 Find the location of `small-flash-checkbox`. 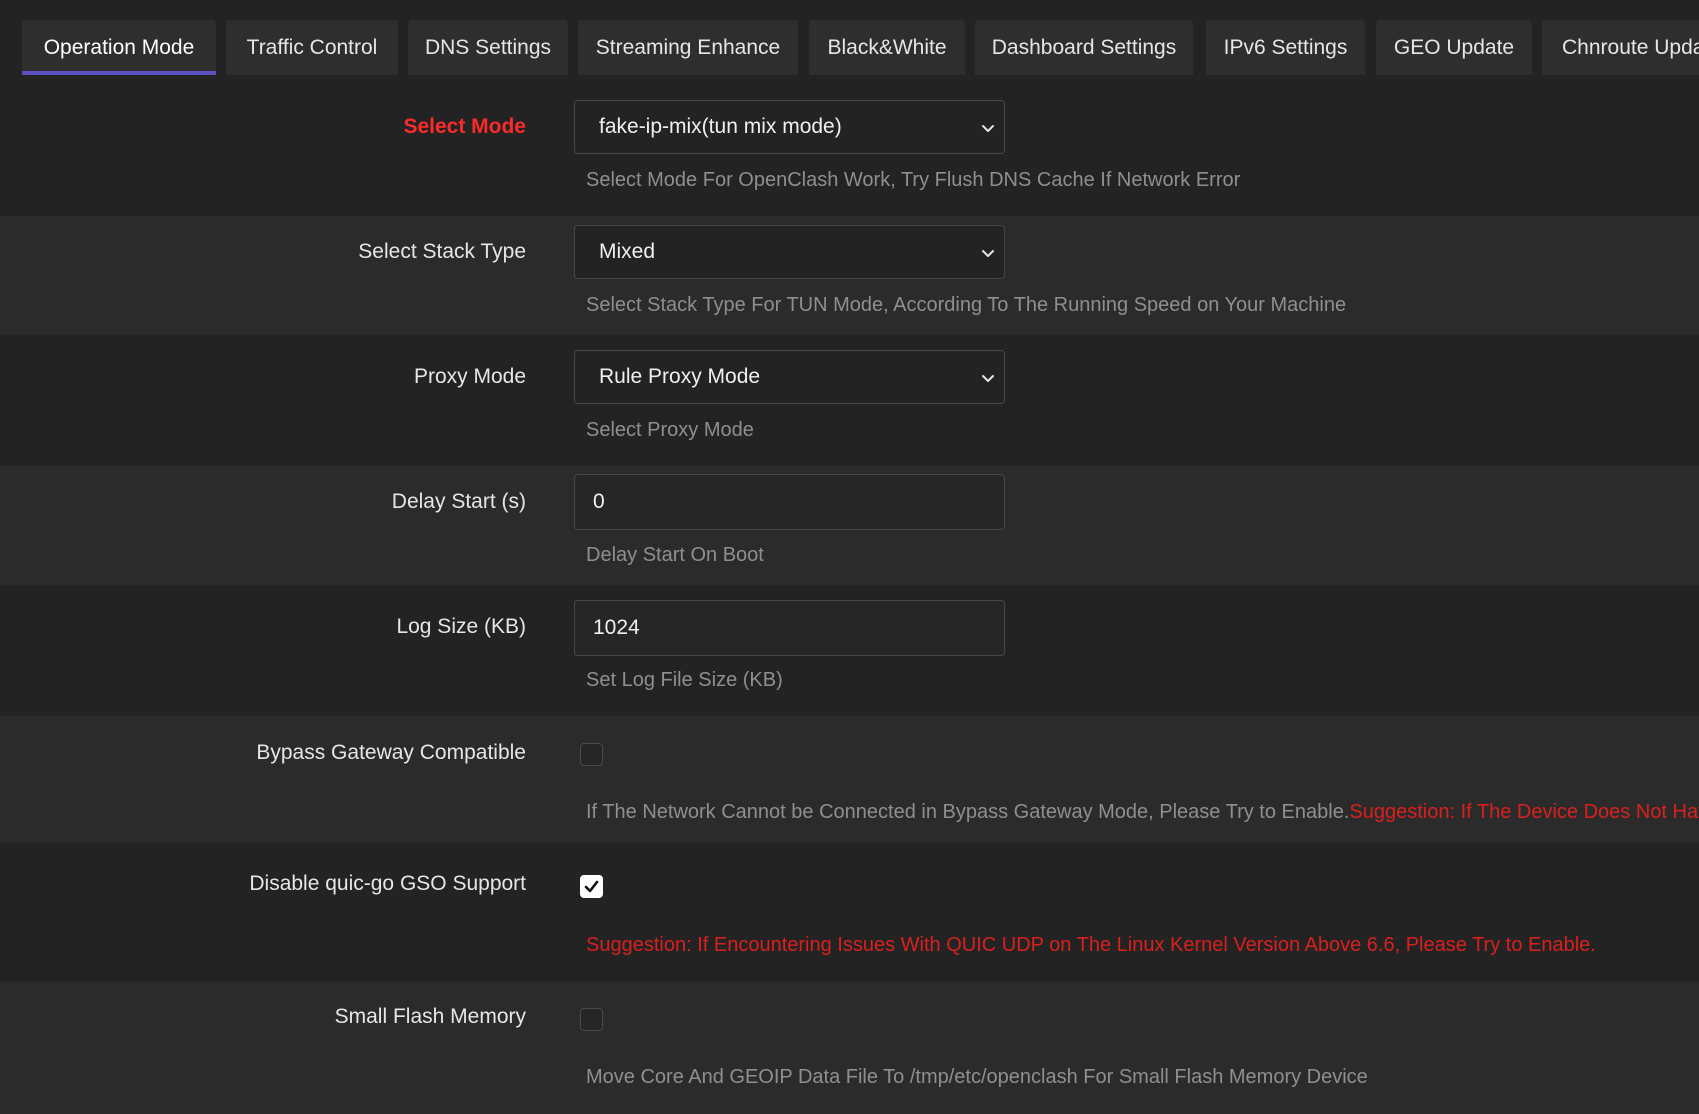

small-flash-checkbox is located at coordinates (591, 1019).